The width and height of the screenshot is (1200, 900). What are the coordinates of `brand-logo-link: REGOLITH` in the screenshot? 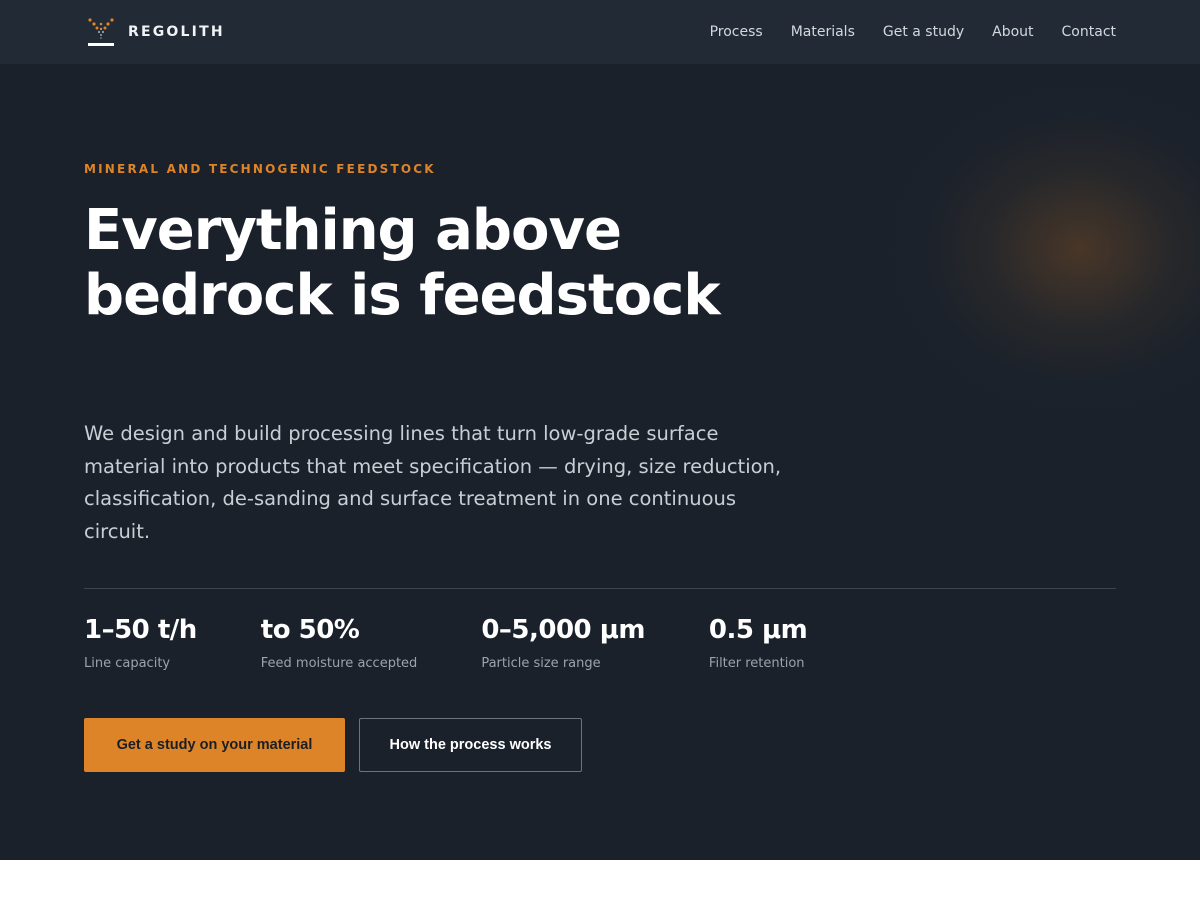 It's located at (155, 32).